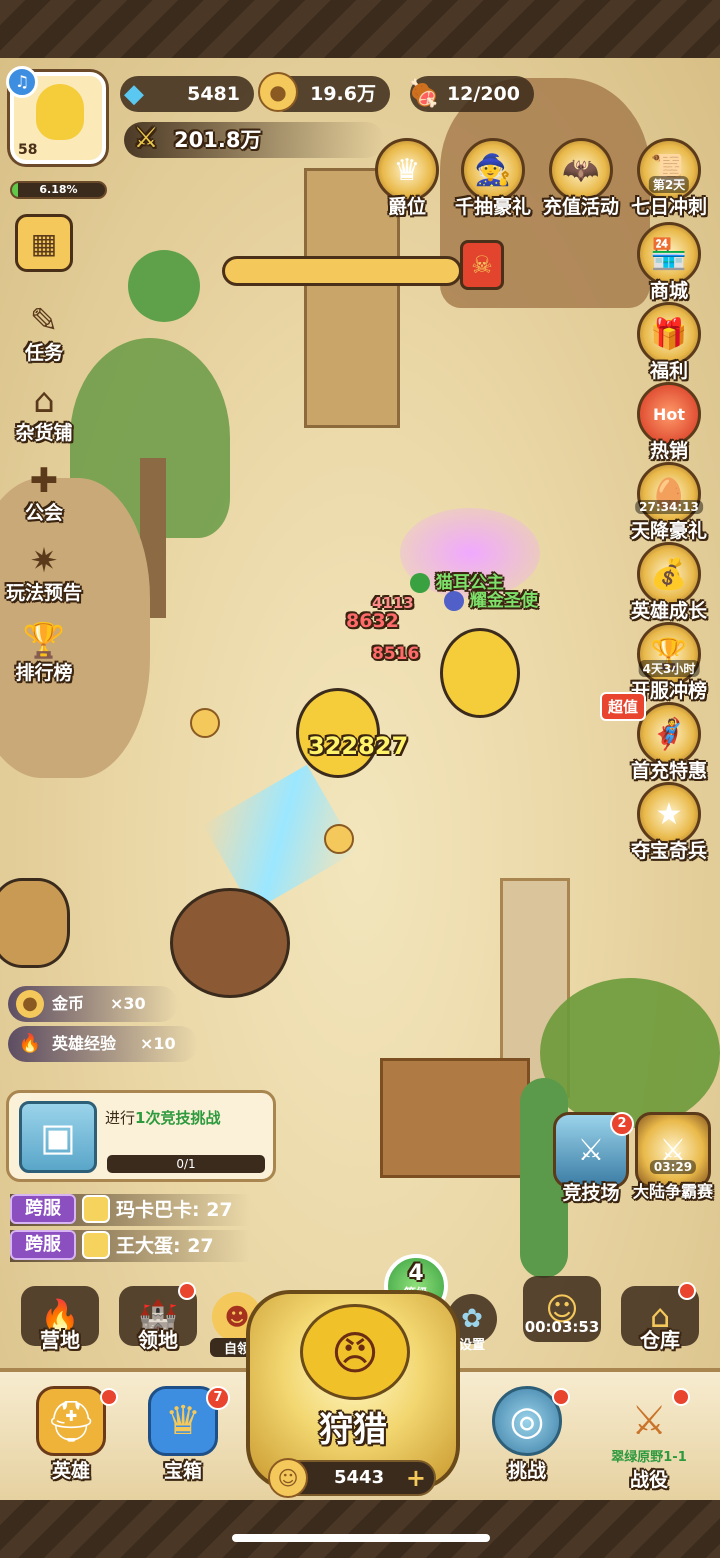  What do you see at coordinates (527, 1434) in the screenshot?
I see `challenge-tab: ◎ 挑战` at bounding box center [527, 1434].